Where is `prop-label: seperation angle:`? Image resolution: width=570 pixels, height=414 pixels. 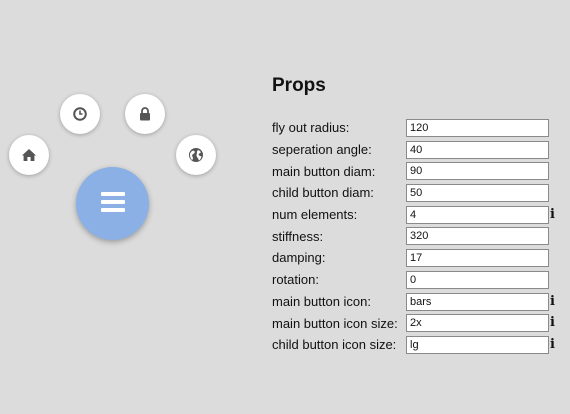 prop-label: seperation angle: is located at coordinates (322, 150).